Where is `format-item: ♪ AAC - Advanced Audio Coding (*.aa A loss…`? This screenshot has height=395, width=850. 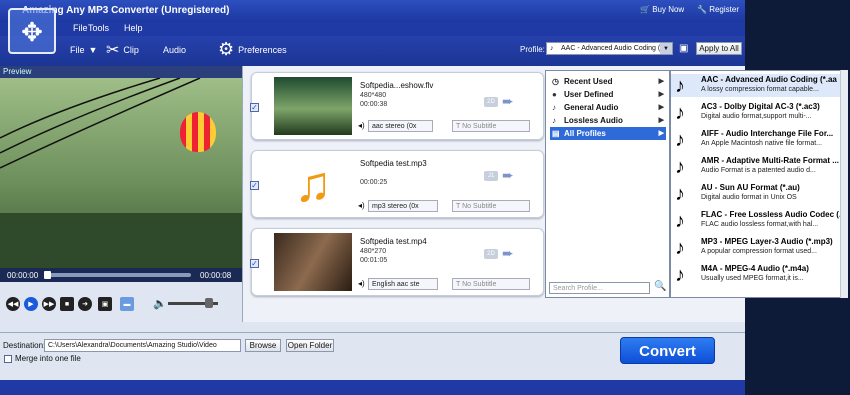
format-item: ♪ AAC - Advanced Audio Coding (*.aa A loss… is located at coordinates (756, 85).